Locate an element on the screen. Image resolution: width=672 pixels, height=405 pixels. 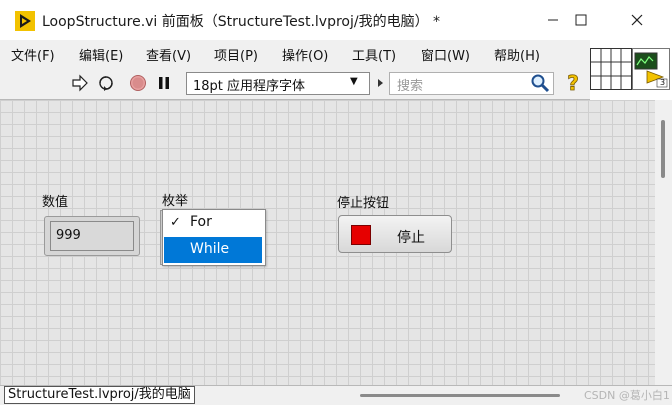
chevron-down-icon: ▼ is located at coordinates (354, 81).